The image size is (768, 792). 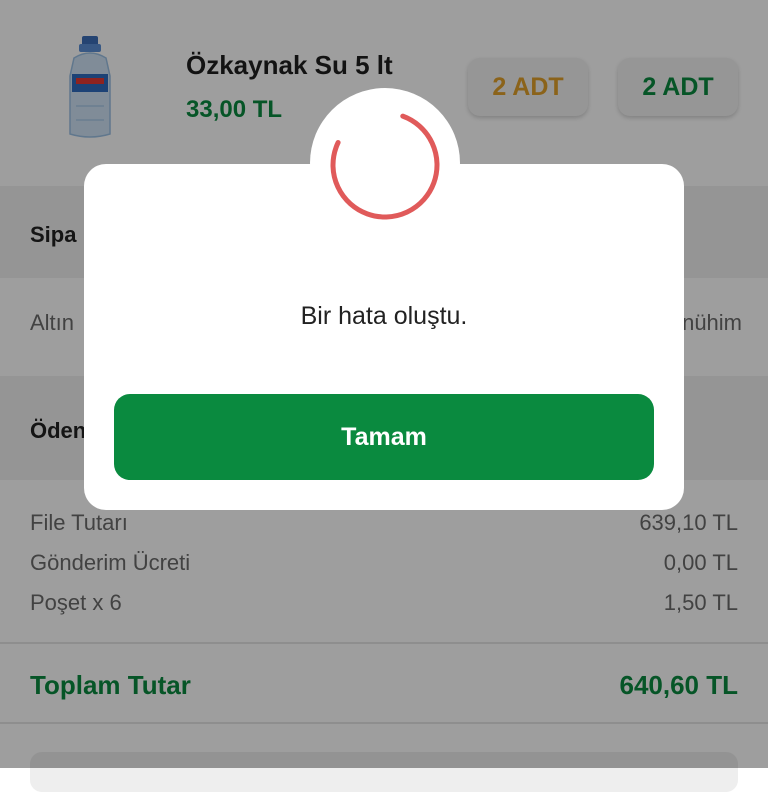 What do you see at coordinates (384, 437) in the screenshot?
I see `ok-button: Tamam` at bounding box center [384, 437].